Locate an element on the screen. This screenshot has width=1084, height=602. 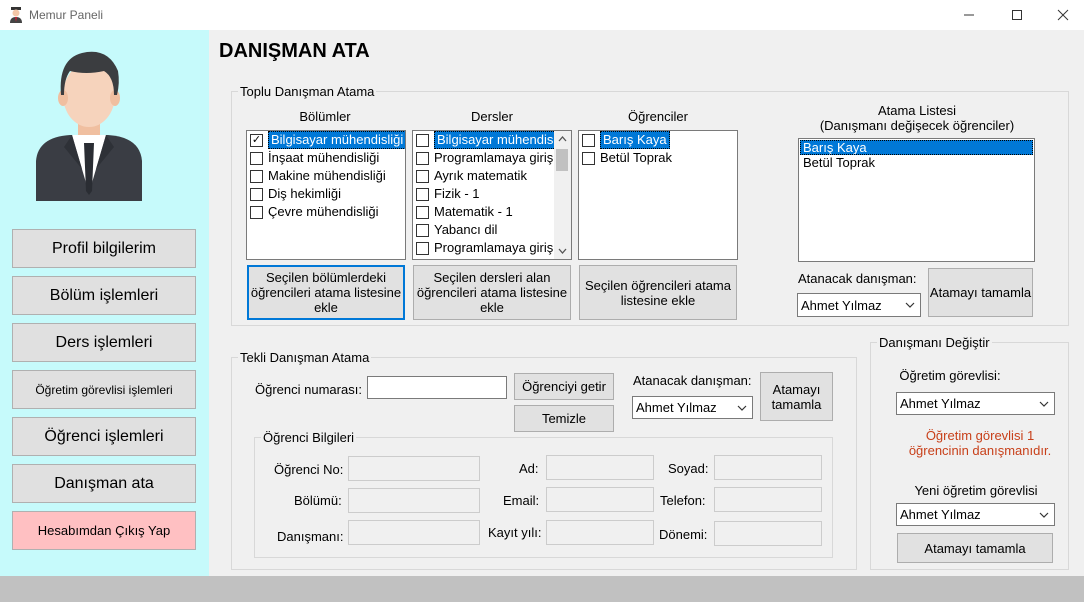
info-term-label: Dönemi: is located at coordinates (683, 534).